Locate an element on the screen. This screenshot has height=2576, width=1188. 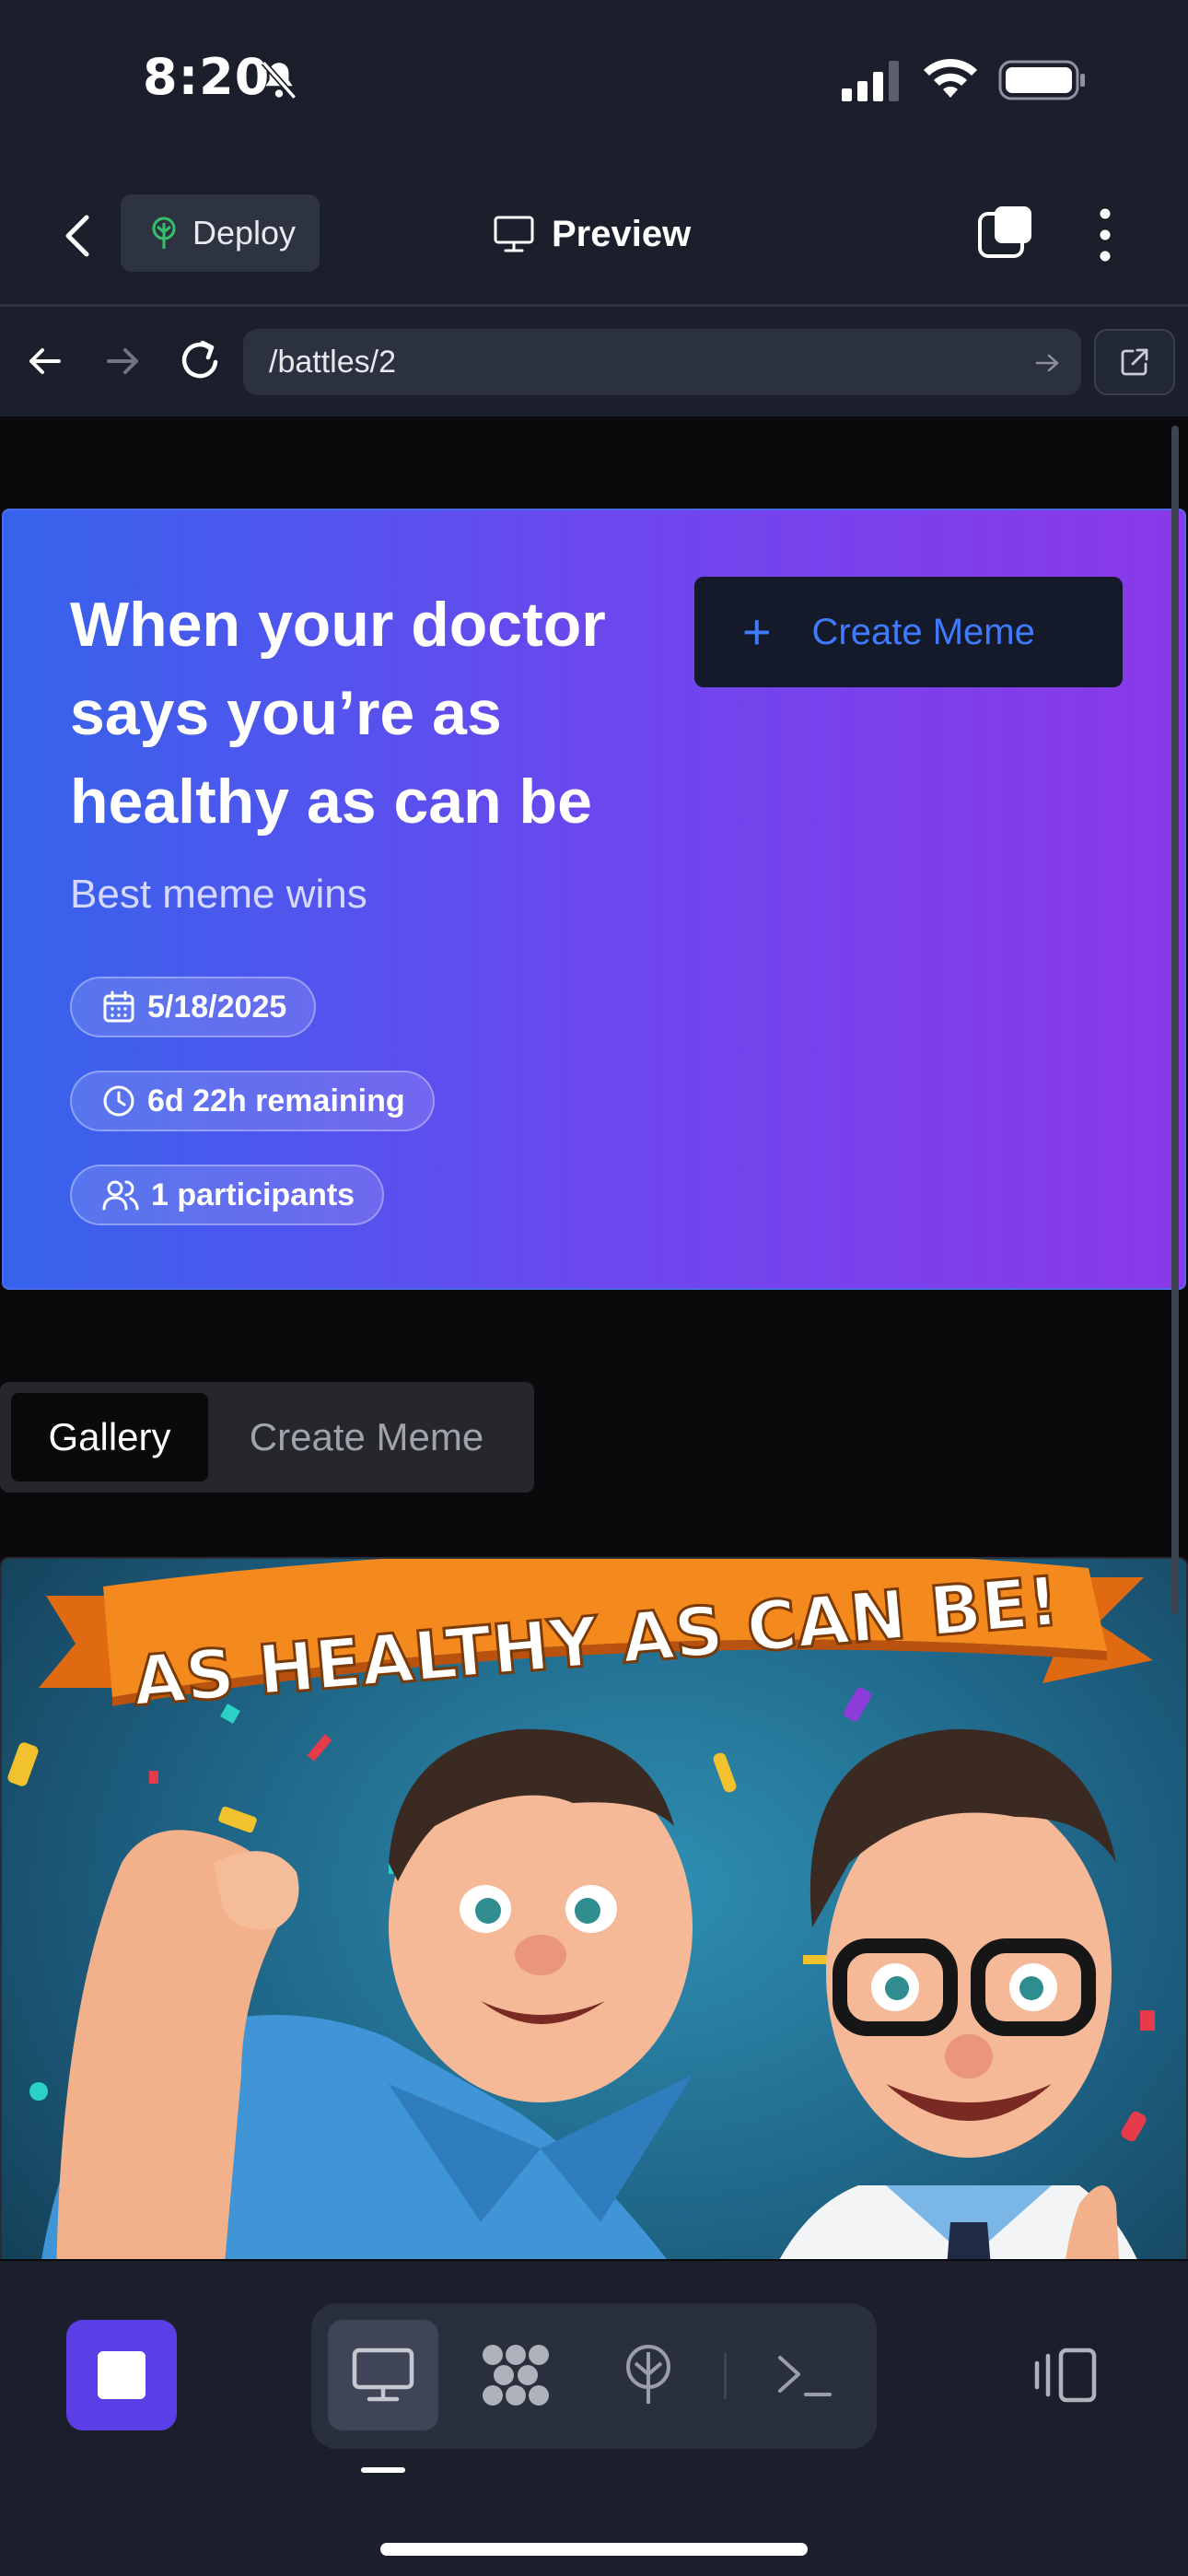
device-frame-icon is located at coordinates (1065, 2375).